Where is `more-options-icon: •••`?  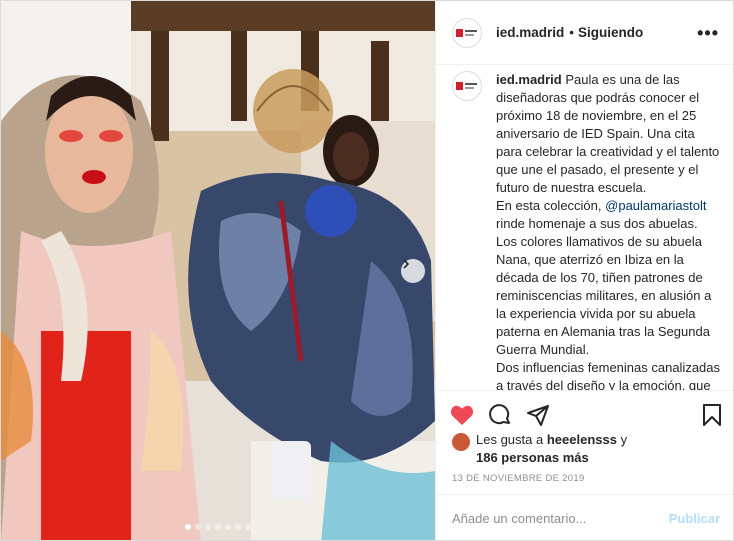
more-options-icon: ••• is located at coordinates (708, 33).